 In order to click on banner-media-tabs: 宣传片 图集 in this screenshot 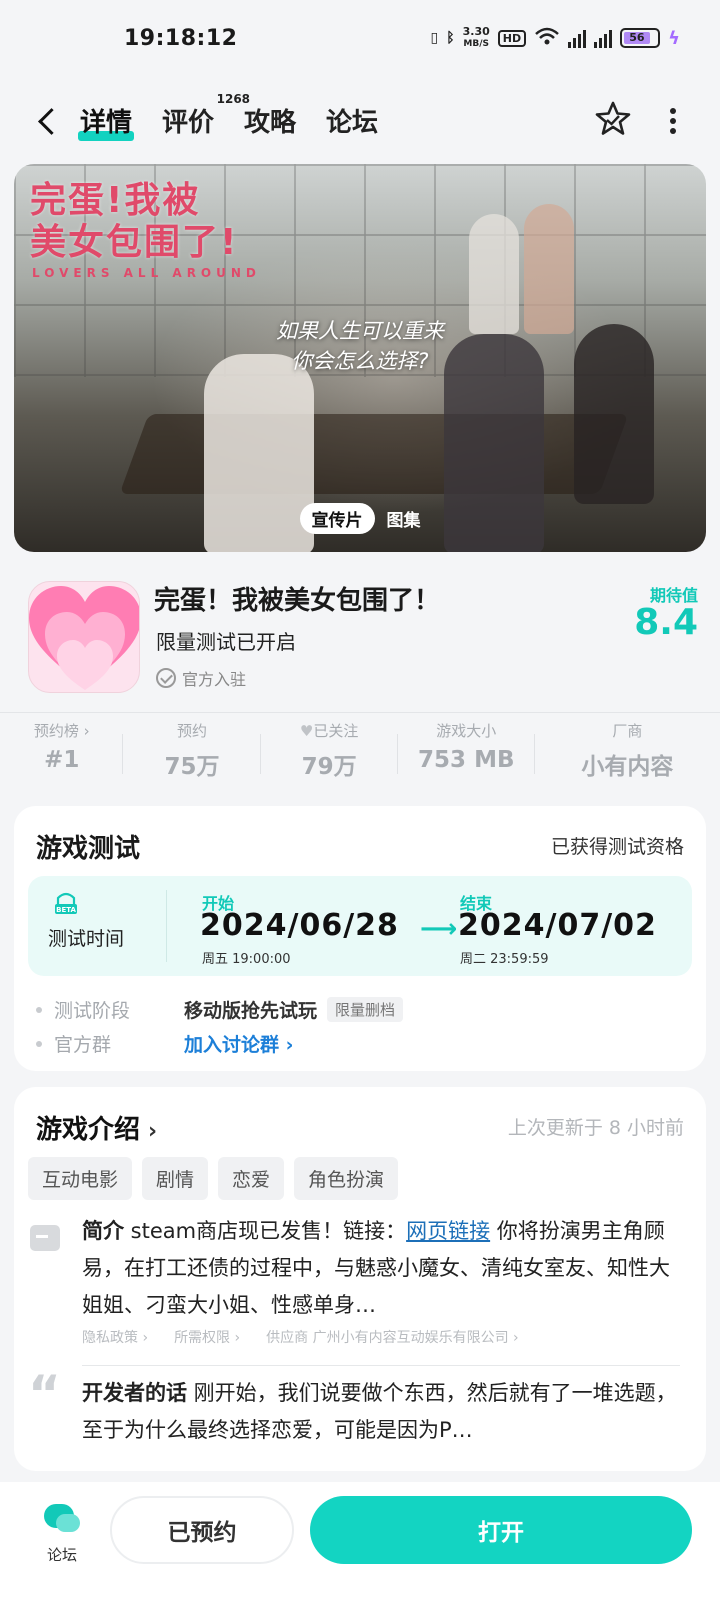, I will do `click(360, 518)`.